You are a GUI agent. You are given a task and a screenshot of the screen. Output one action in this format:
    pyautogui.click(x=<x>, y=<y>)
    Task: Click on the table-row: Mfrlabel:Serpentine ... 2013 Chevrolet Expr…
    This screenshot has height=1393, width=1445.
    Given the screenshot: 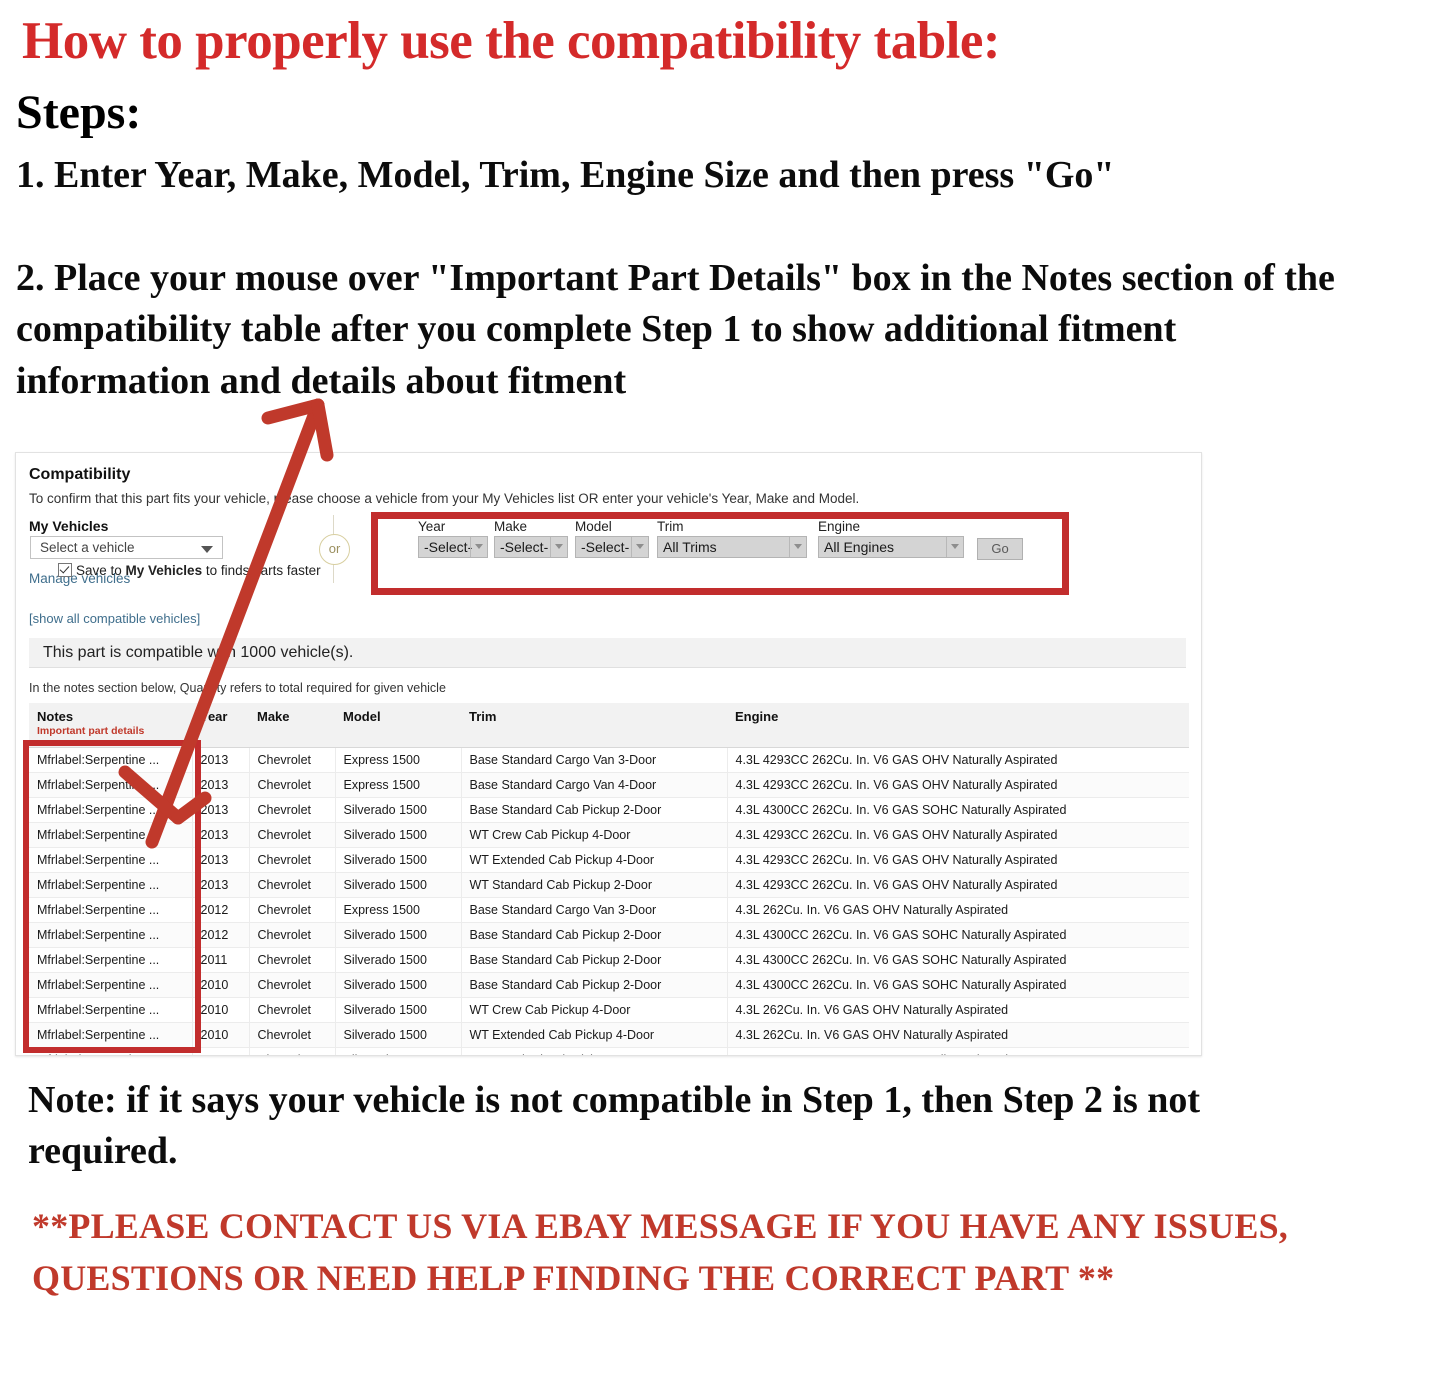 What is the action you would take?
    pyautogui.click(x=609, y=760)
    